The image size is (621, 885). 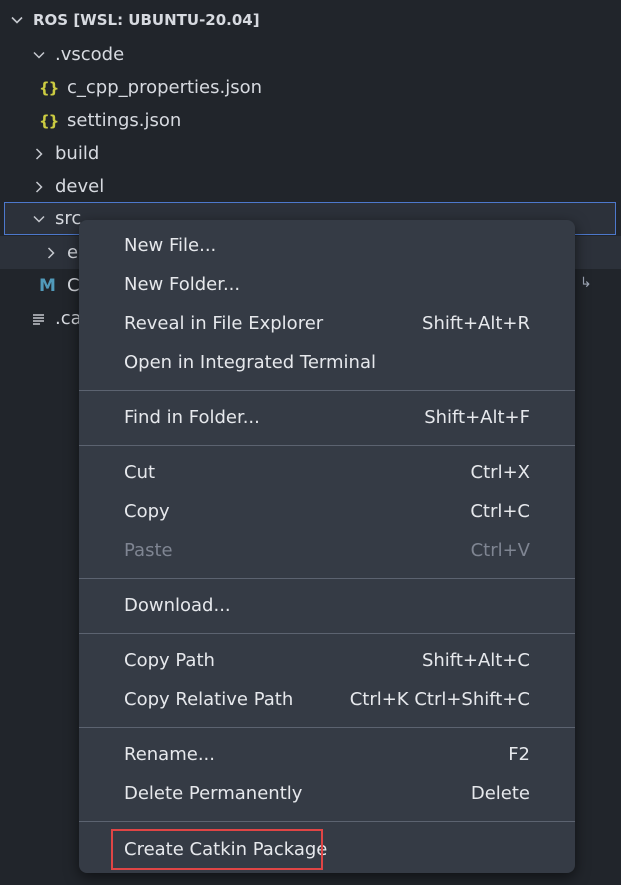 What do you see at coordinates (310, 87) in the screenshot?
I see `tree-file-c-cpp-properties: {} c_cpp_properties.json` at bounding box center [310, 87].